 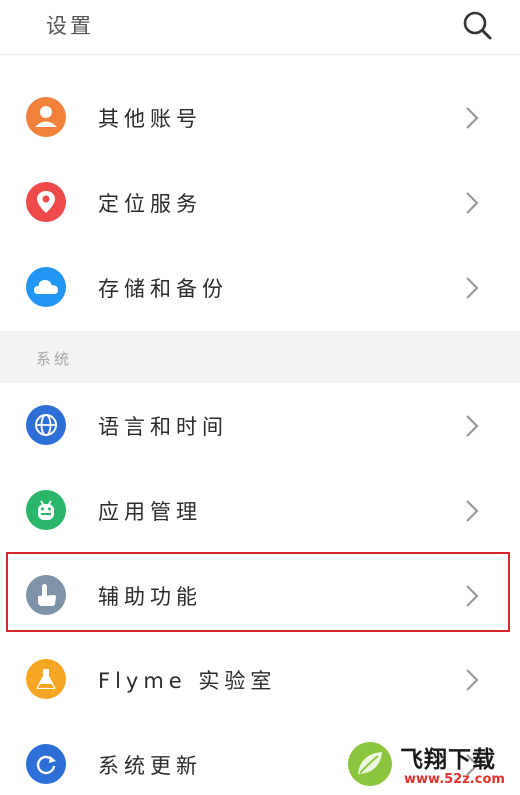 What do you see at coordinates (46, 287) in the screenshot?
I see `cloud-icon` at bounding box center [46, 287].